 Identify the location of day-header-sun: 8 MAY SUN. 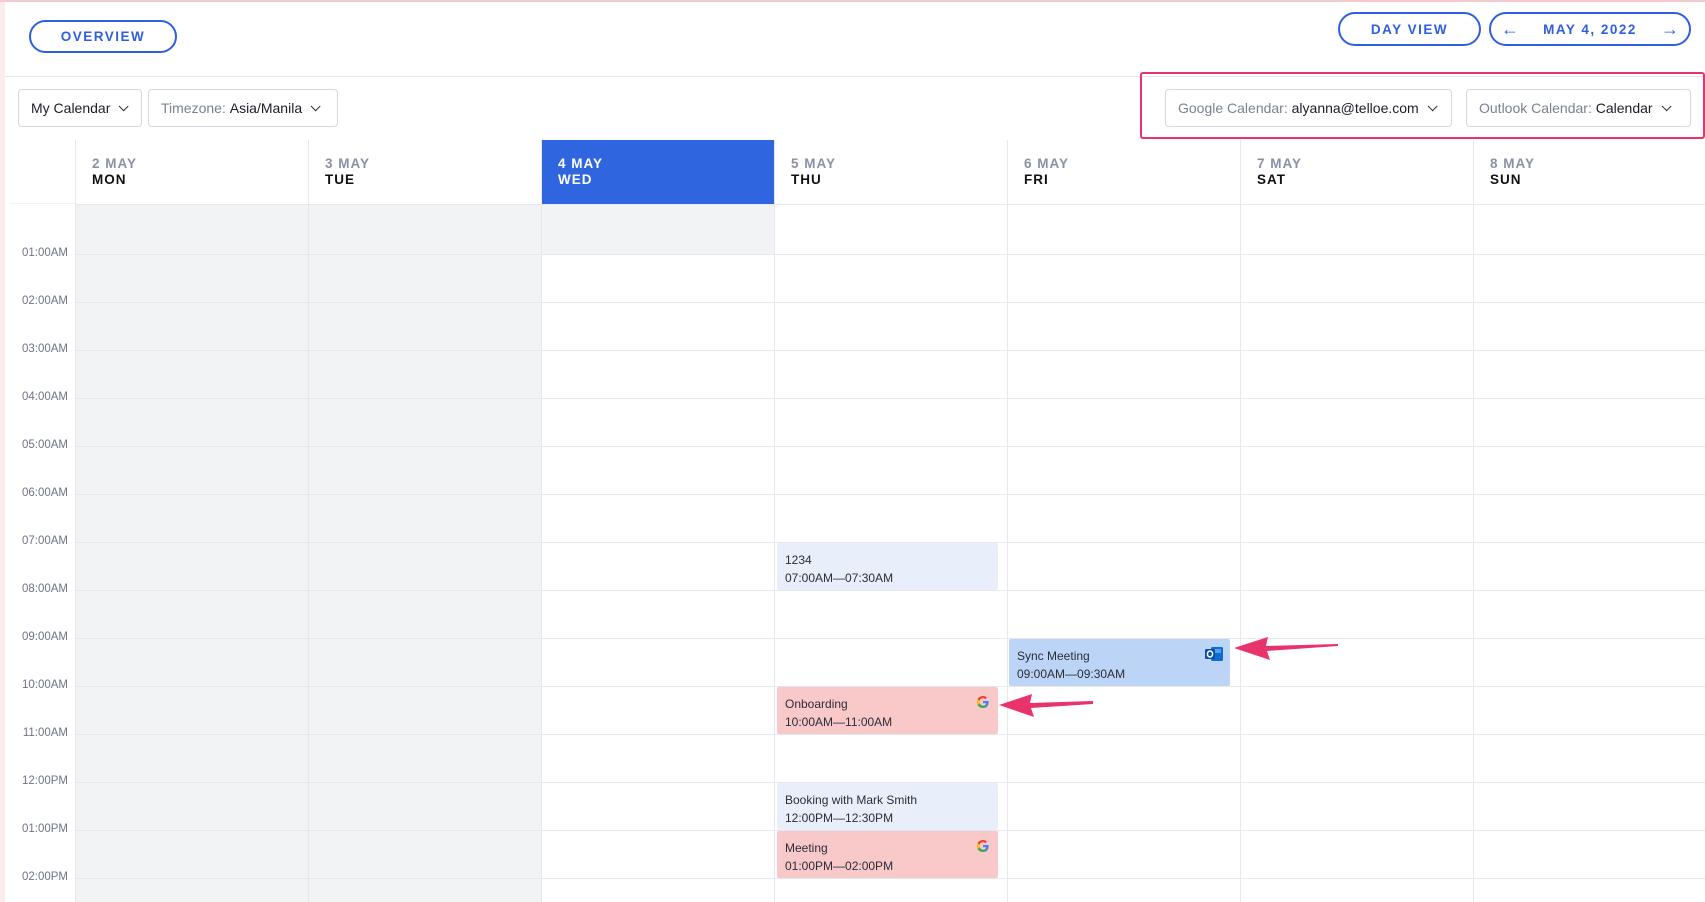
(1589, 172).